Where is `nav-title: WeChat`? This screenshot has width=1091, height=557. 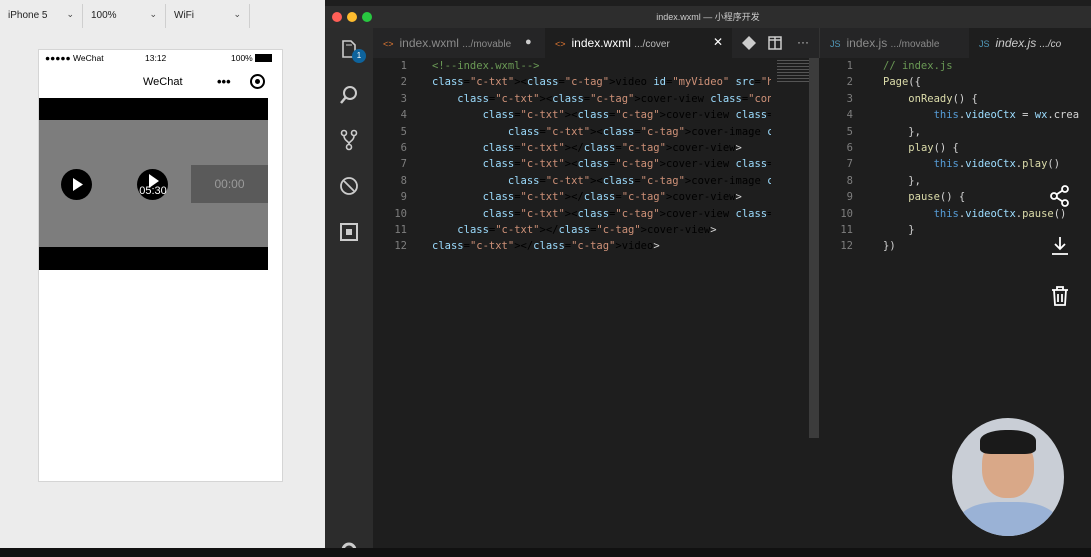
nav-title: WeChat is located at coordinates (163, 82).